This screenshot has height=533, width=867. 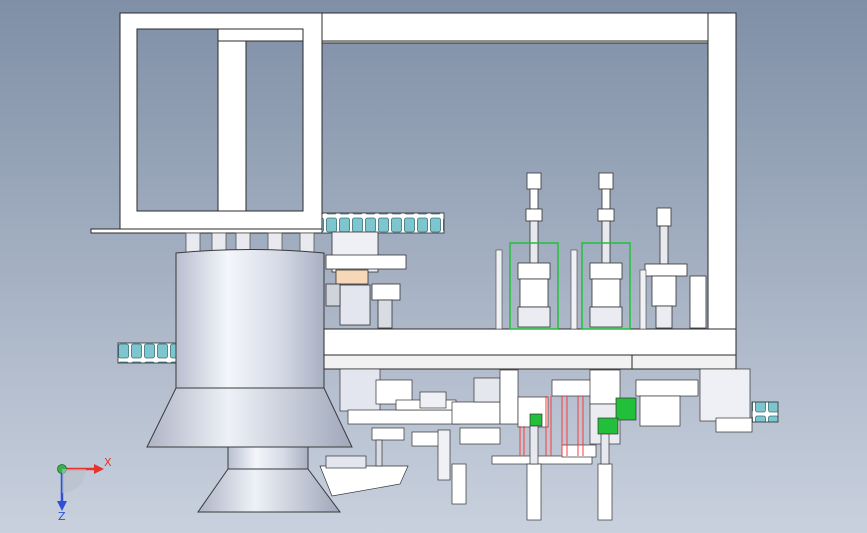 What do you see at coordinates (62, 516) in the screenshot?
I see `axis-z-label: Z` at bounding box center [62, 516].